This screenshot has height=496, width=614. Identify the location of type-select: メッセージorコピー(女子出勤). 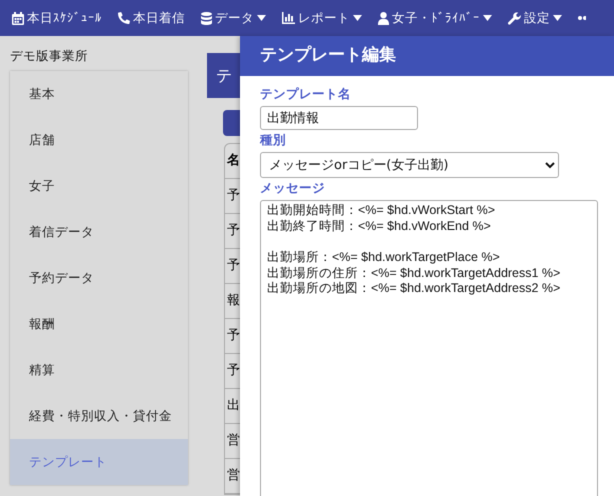
(409, 165).